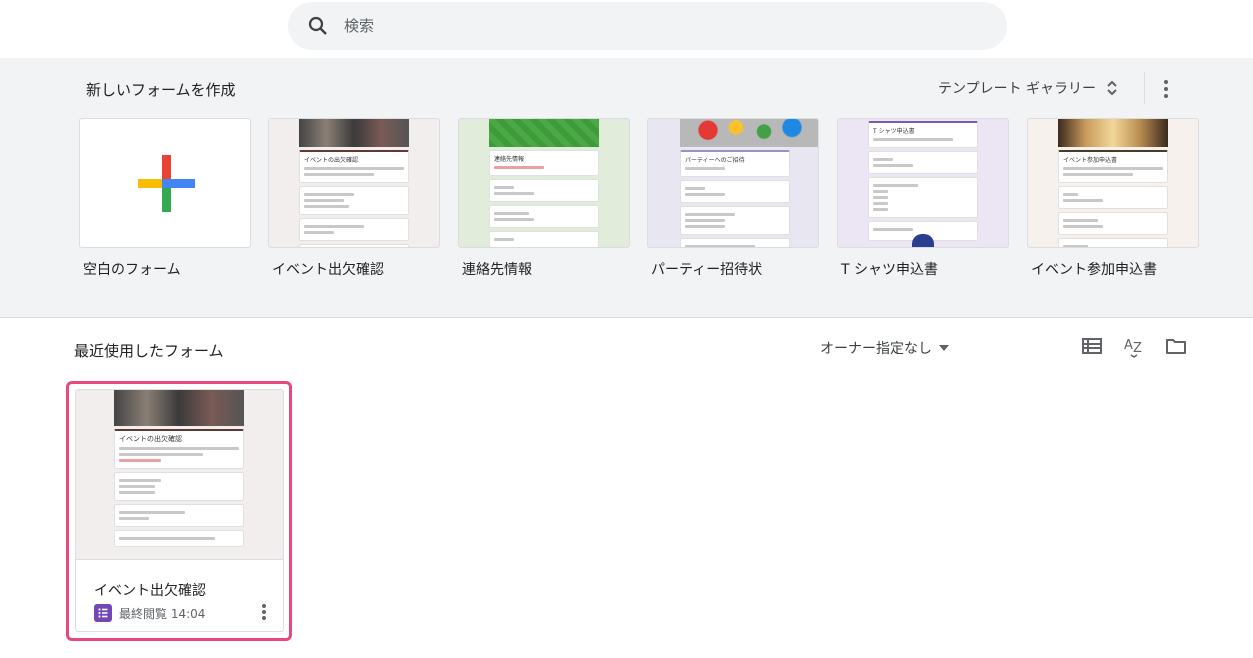 Image resolution: width=1253 pixels, height=658 pixels. Describe the element at coordinates (149, 351) in the screenshot. I see `recent-forms-title: 最近使用したフォーム` at that location.